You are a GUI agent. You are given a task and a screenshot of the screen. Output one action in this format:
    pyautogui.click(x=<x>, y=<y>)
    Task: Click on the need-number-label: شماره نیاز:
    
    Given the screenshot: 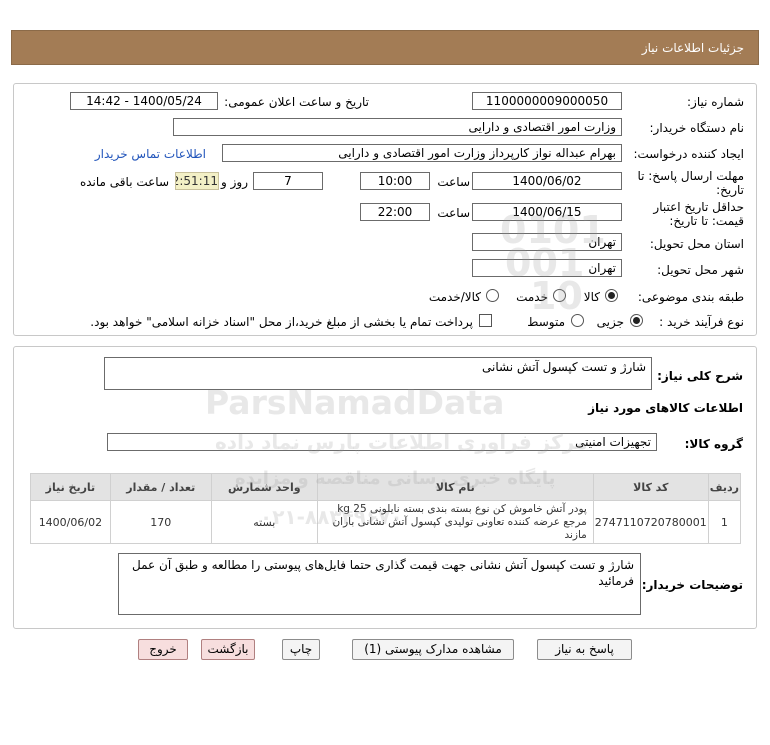 What is the action you would take?
    pyautogui.click(x=715, y=102)
    